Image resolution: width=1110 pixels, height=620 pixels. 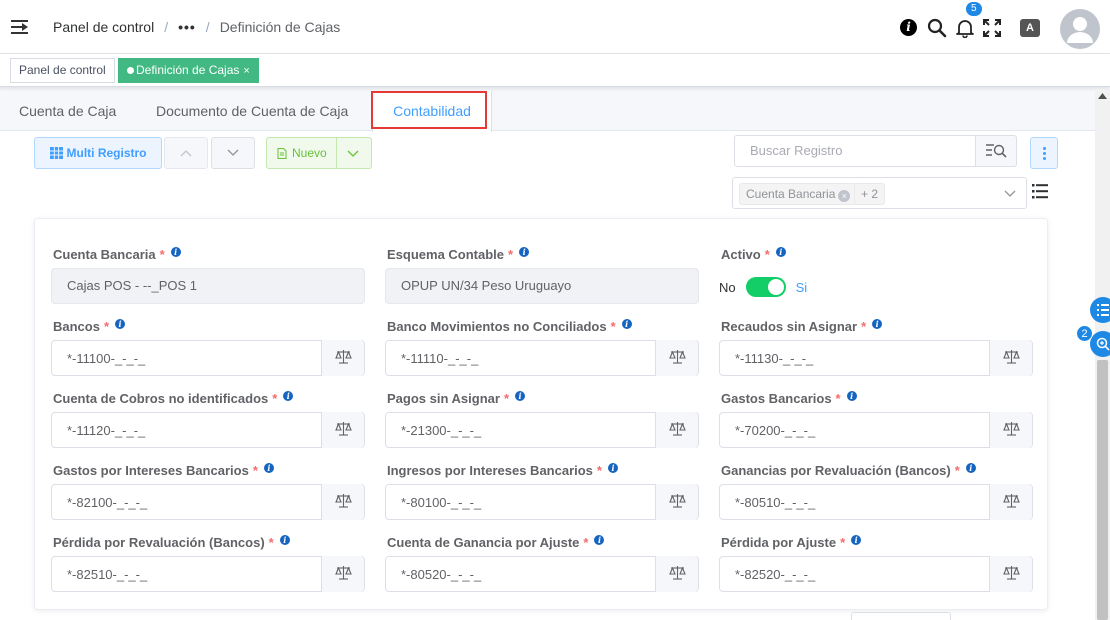 What do you see at coordinates (1030, 28) in the screenshot?
I see `language-icon: A` at bounding box center [1030, 28].